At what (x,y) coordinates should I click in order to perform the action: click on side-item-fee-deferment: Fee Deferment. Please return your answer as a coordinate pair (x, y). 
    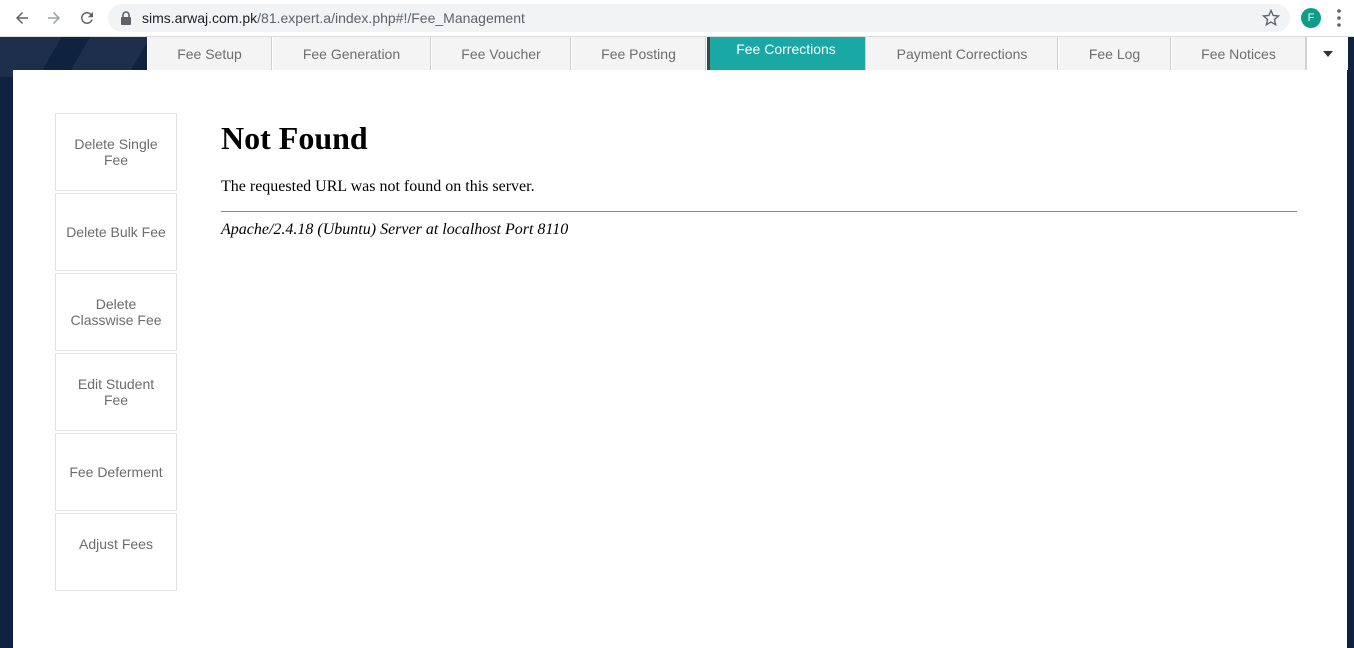
    Looking at the image, I should click on (116, 472).